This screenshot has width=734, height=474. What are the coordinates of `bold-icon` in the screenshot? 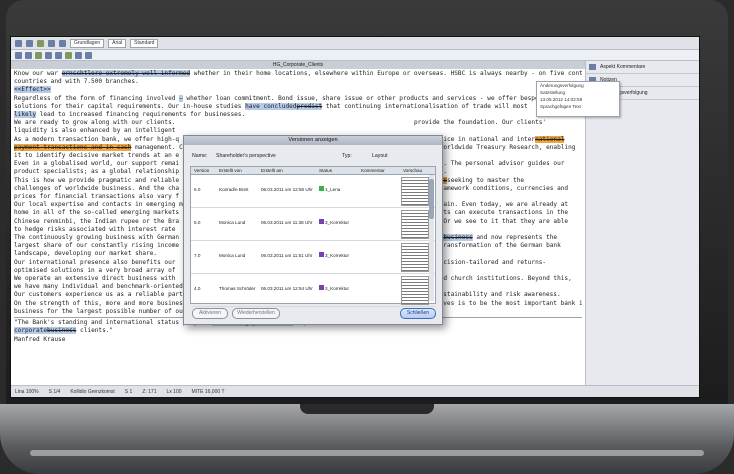 It's located at (18, 55).